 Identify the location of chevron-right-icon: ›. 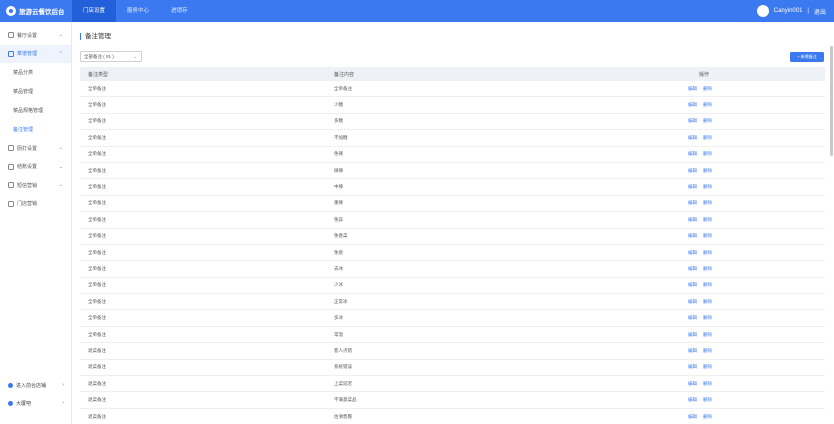
(63, 403).